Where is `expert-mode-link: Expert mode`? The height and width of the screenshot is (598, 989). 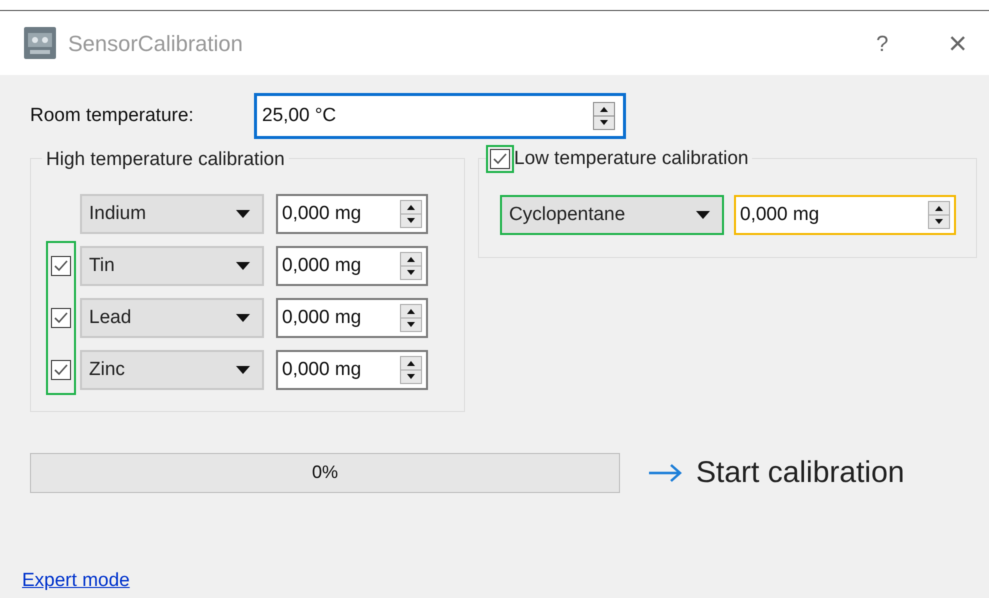 expert-mode-link: Expert mode is located at coordinates (499, 580).